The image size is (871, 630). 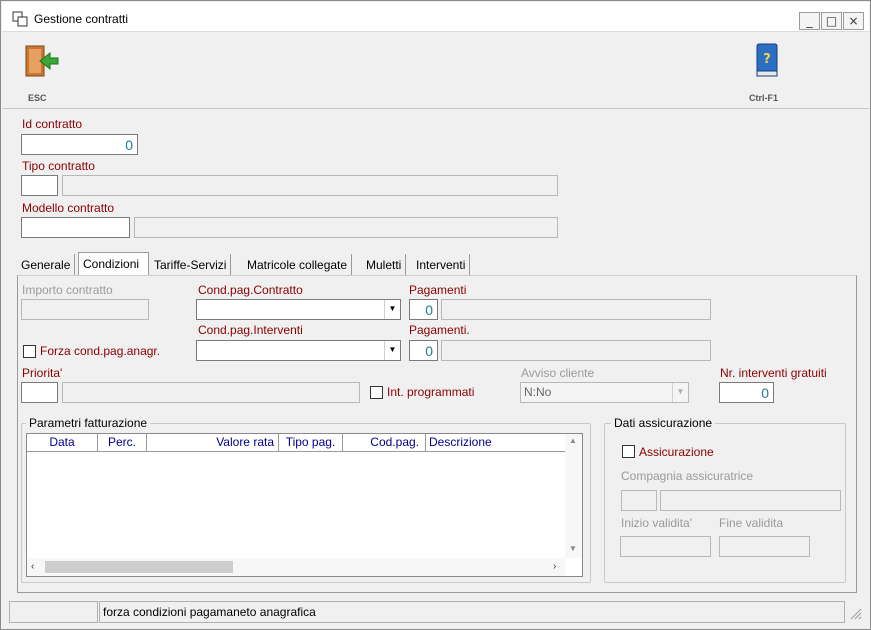 I want to click on help-book-icon: ?, so click(x=767, y=60).